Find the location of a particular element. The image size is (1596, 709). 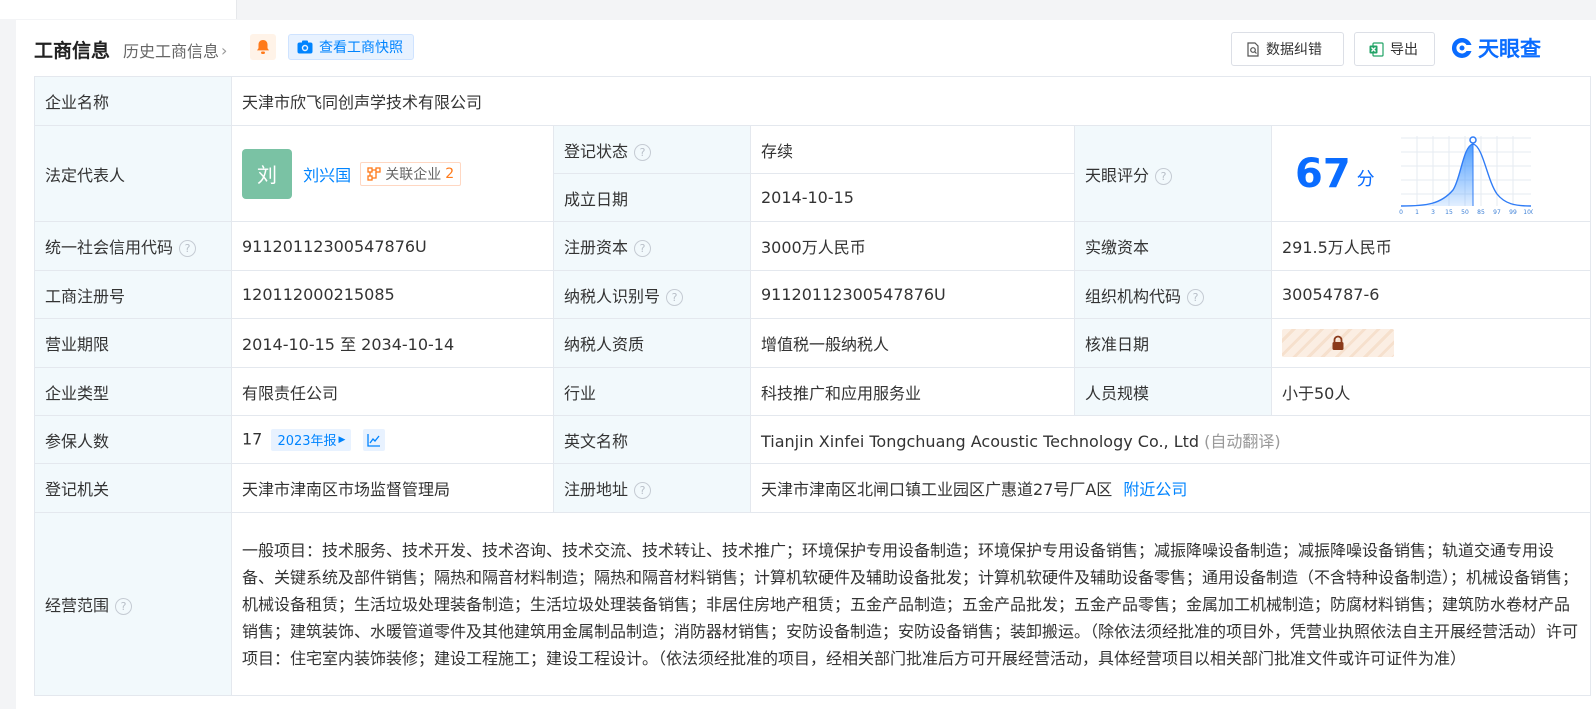

history-info-link: 历史工商信息 › is located at coordinates (175, 50).